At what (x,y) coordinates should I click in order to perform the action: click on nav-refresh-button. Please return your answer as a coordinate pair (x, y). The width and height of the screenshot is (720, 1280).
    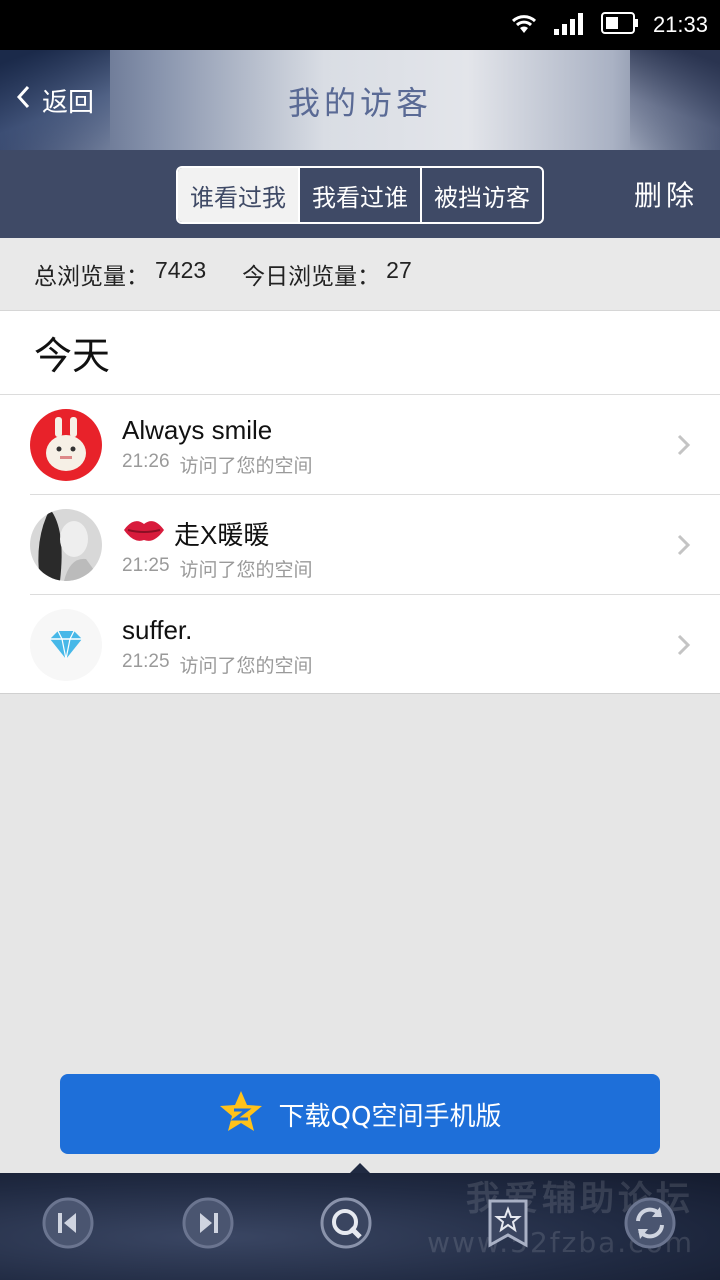
    Looking at the image, I should click on (650, 1223).